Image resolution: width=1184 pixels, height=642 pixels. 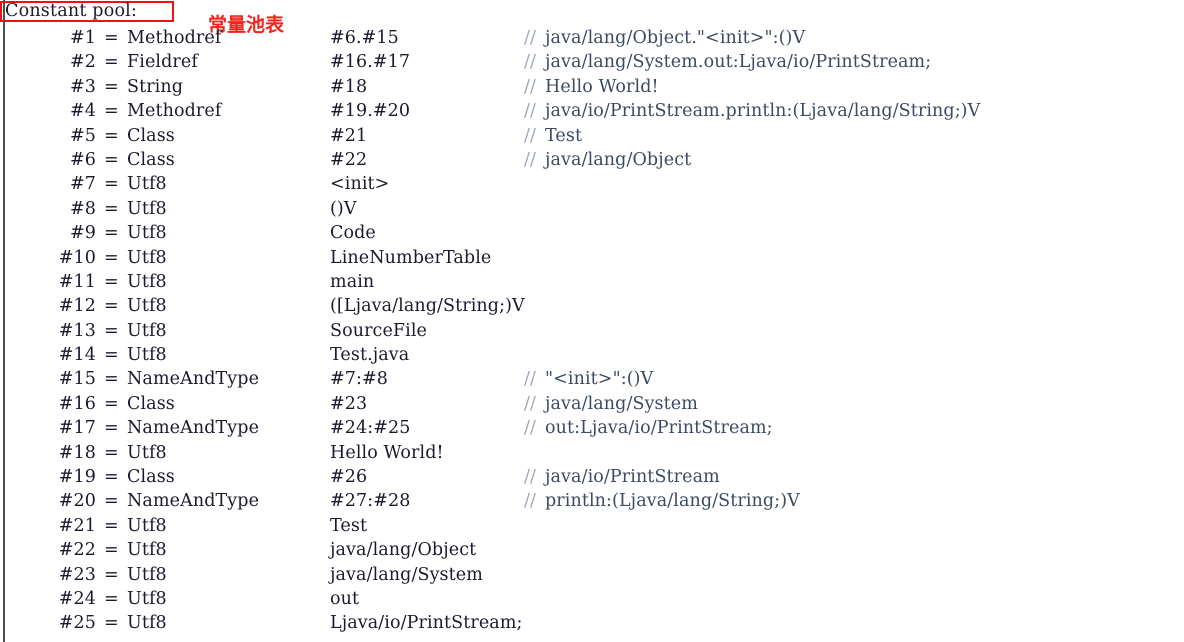 What do you see at coordinates (83, 86) in the screenshot?
I see `constant-pool-entry-index: #3` at bounding box center [83, 86].